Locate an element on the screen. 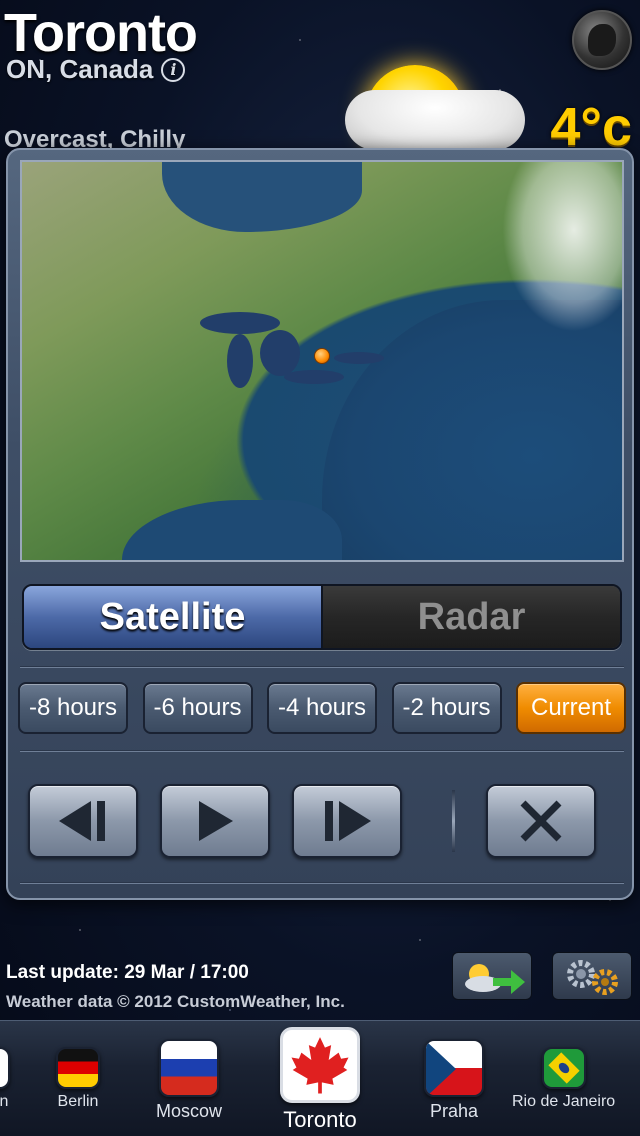 This screenshot has width=640, height=1136. flag-triangle is located at coordinates (441, 1068).